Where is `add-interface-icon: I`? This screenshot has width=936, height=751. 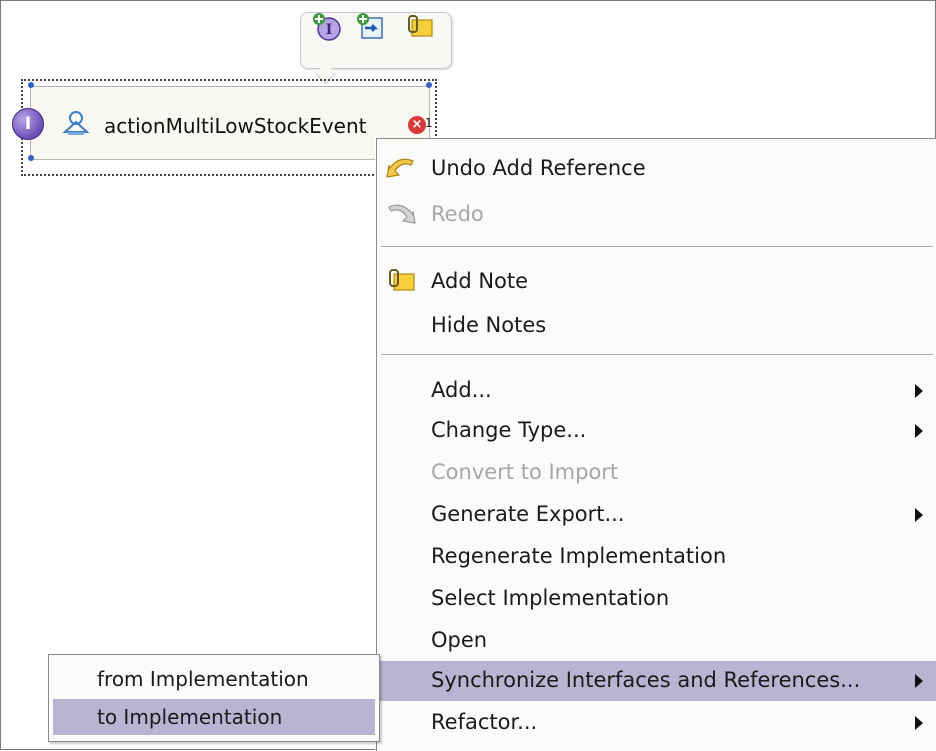 add-interface-icon: I is located at coordinates (327, 27).